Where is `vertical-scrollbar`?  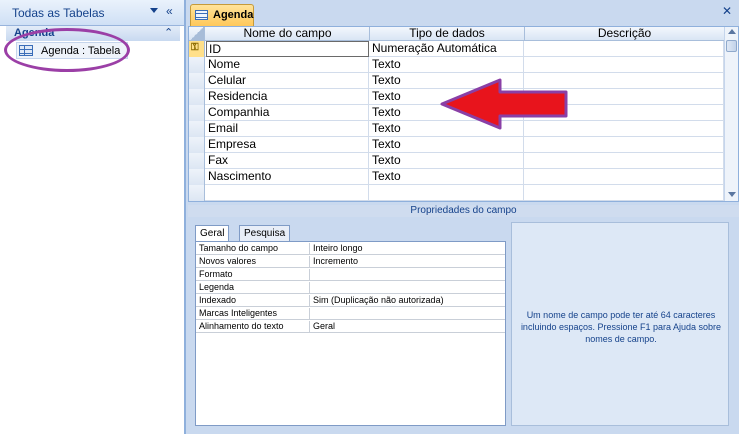 vertical-scrollbar is located at coordinates (731, 114).